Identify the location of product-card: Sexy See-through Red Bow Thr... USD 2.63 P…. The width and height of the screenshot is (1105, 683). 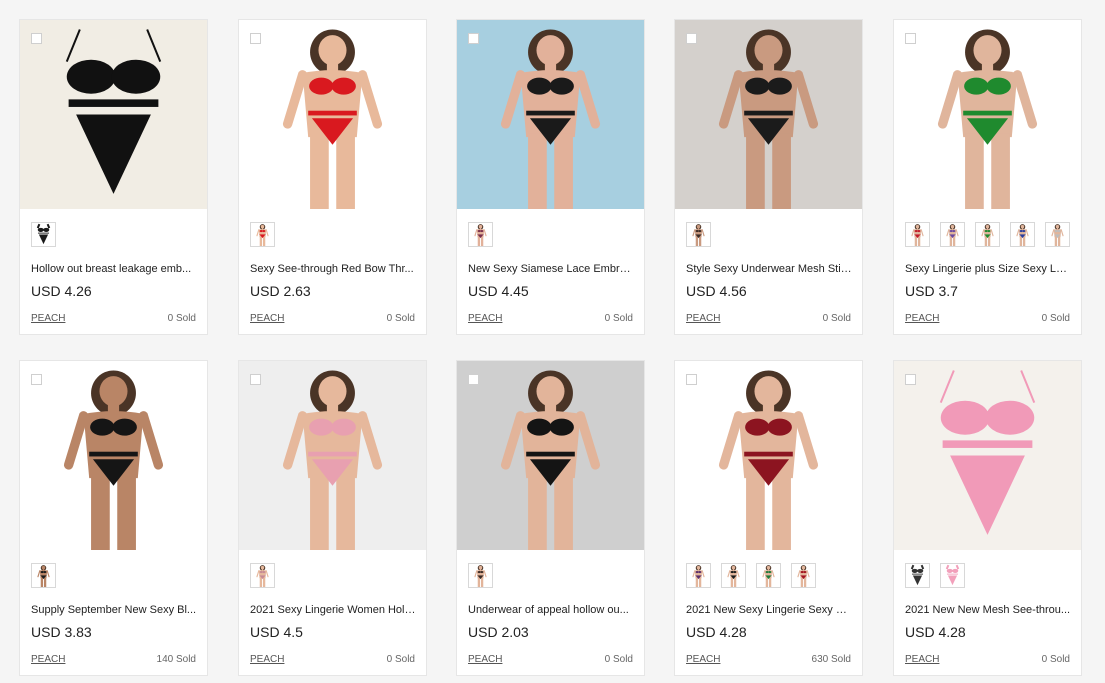
(332, 177).